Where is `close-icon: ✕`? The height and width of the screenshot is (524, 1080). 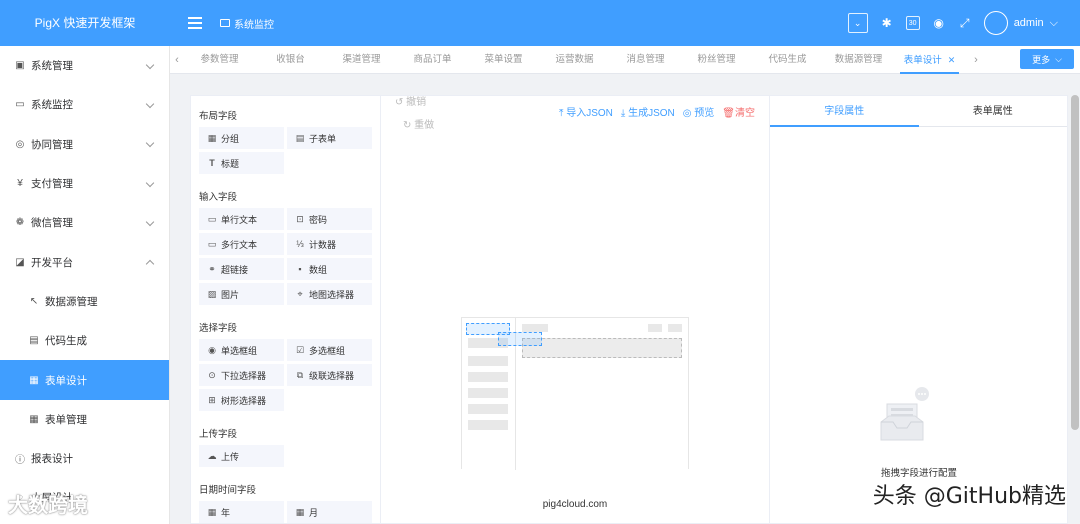
close-icon: ✕ is located at coordinates (952, 60).